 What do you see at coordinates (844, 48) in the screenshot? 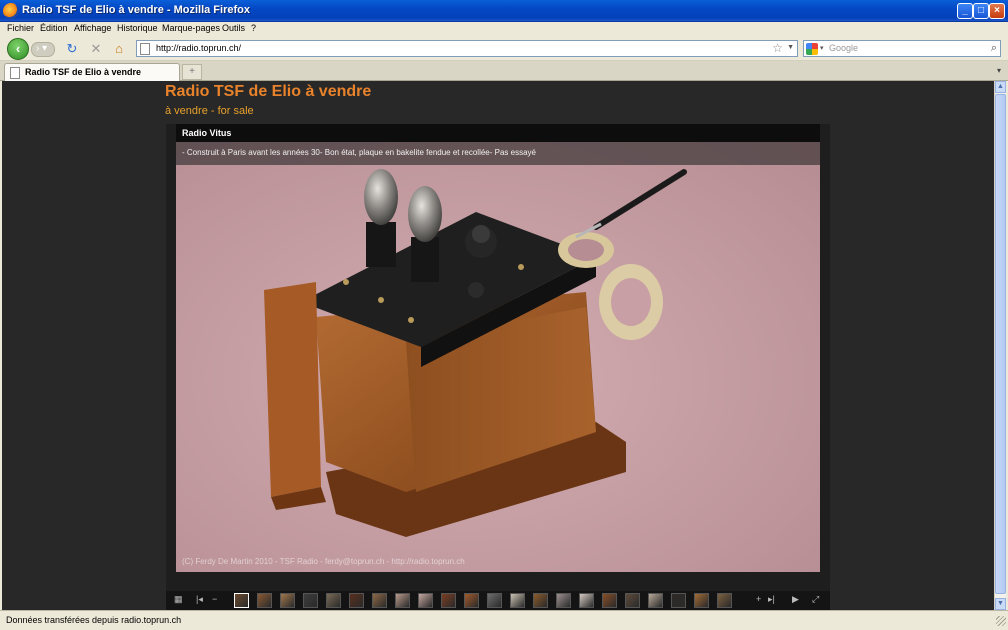
I see `search-placeholder: Google` at bounding box center [844, 48].